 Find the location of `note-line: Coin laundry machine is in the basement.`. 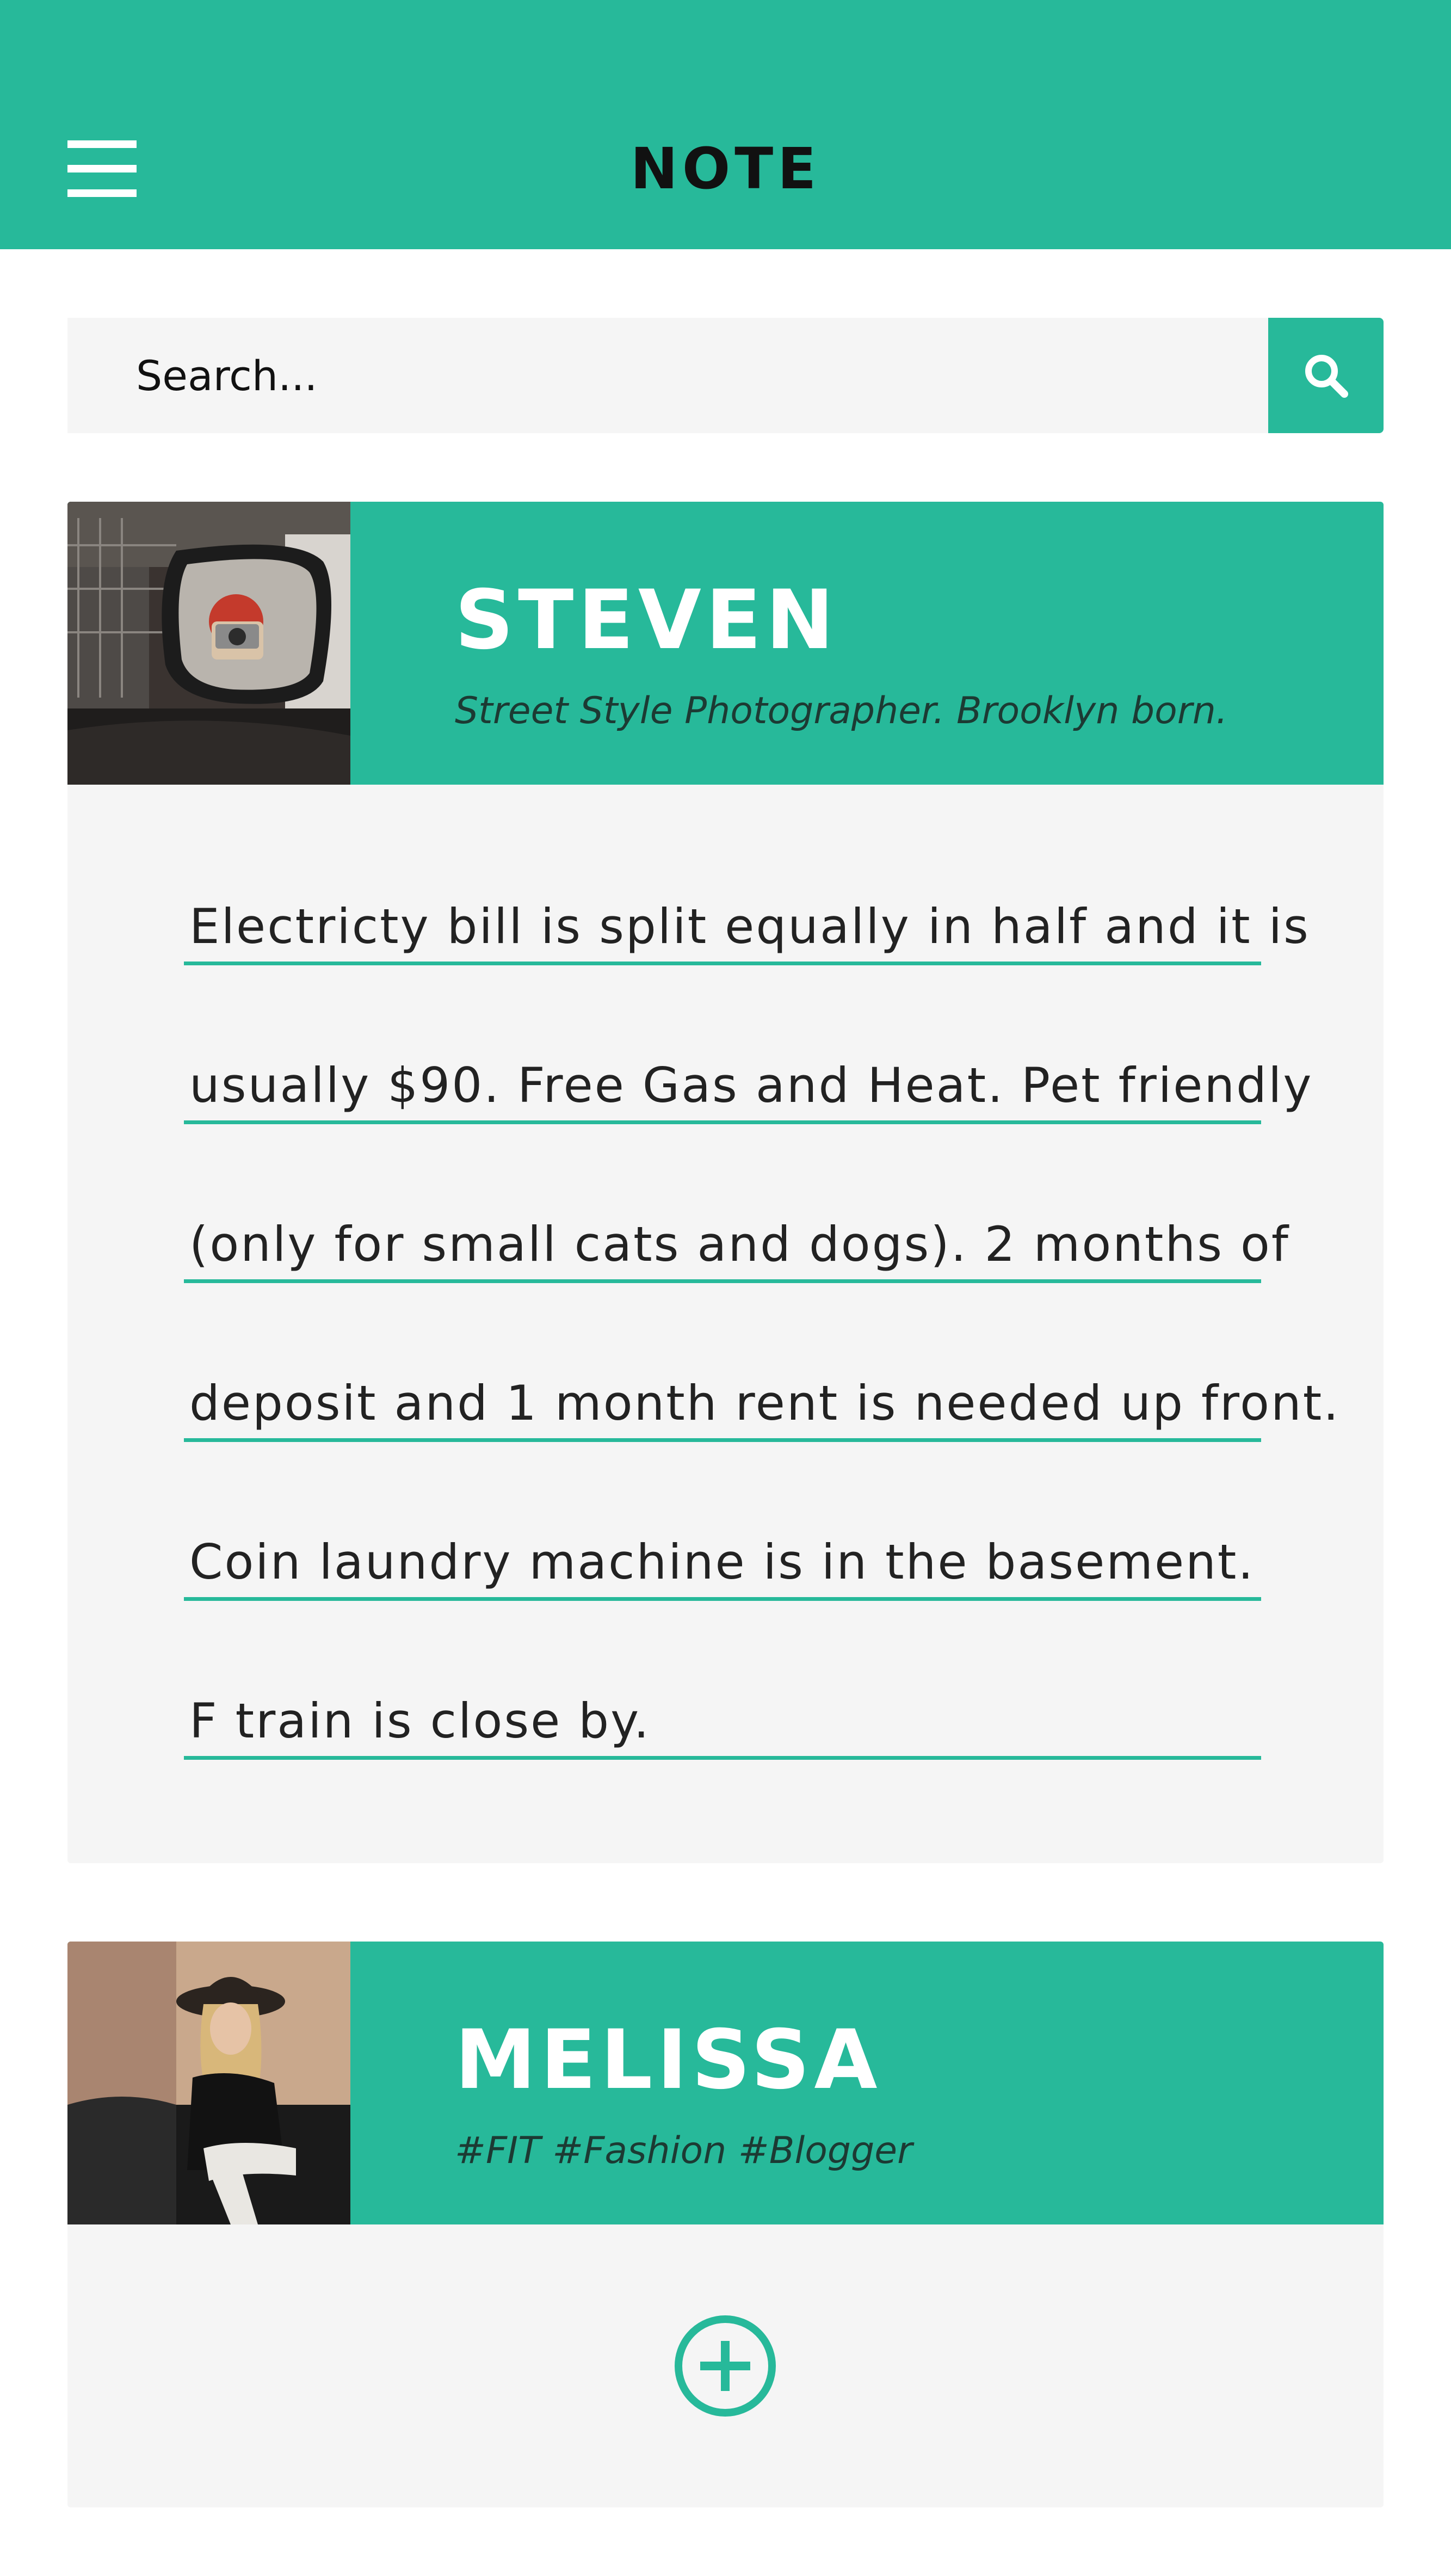

note-line: Coin laundry machine is in the basement. is located at coordinates (722, 1521).